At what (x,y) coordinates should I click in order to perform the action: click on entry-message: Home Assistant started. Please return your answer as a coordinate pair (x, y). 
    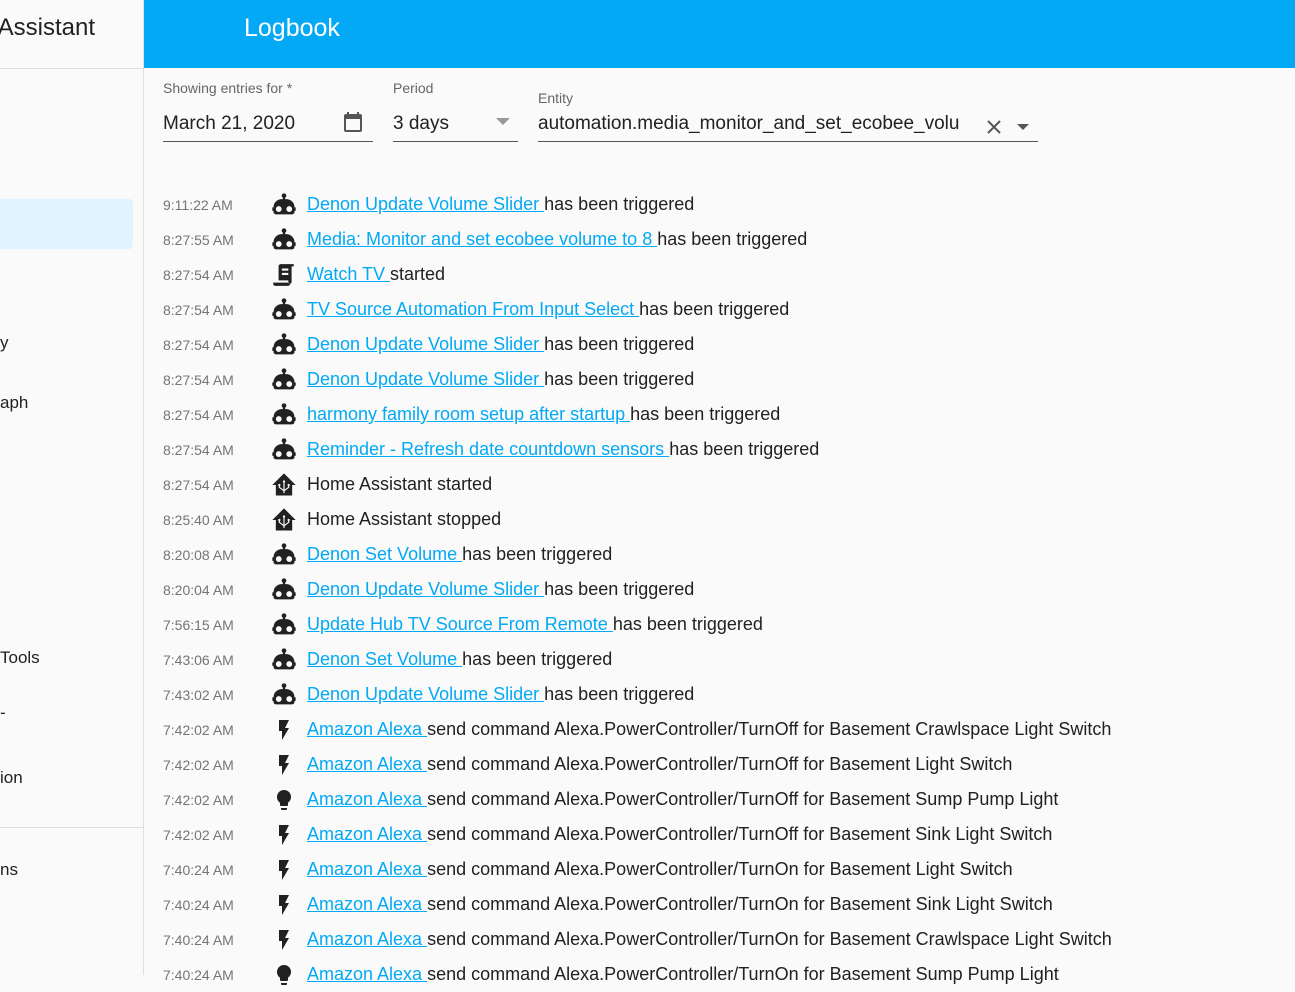
    Looking at the image, I should click on (400, 484).